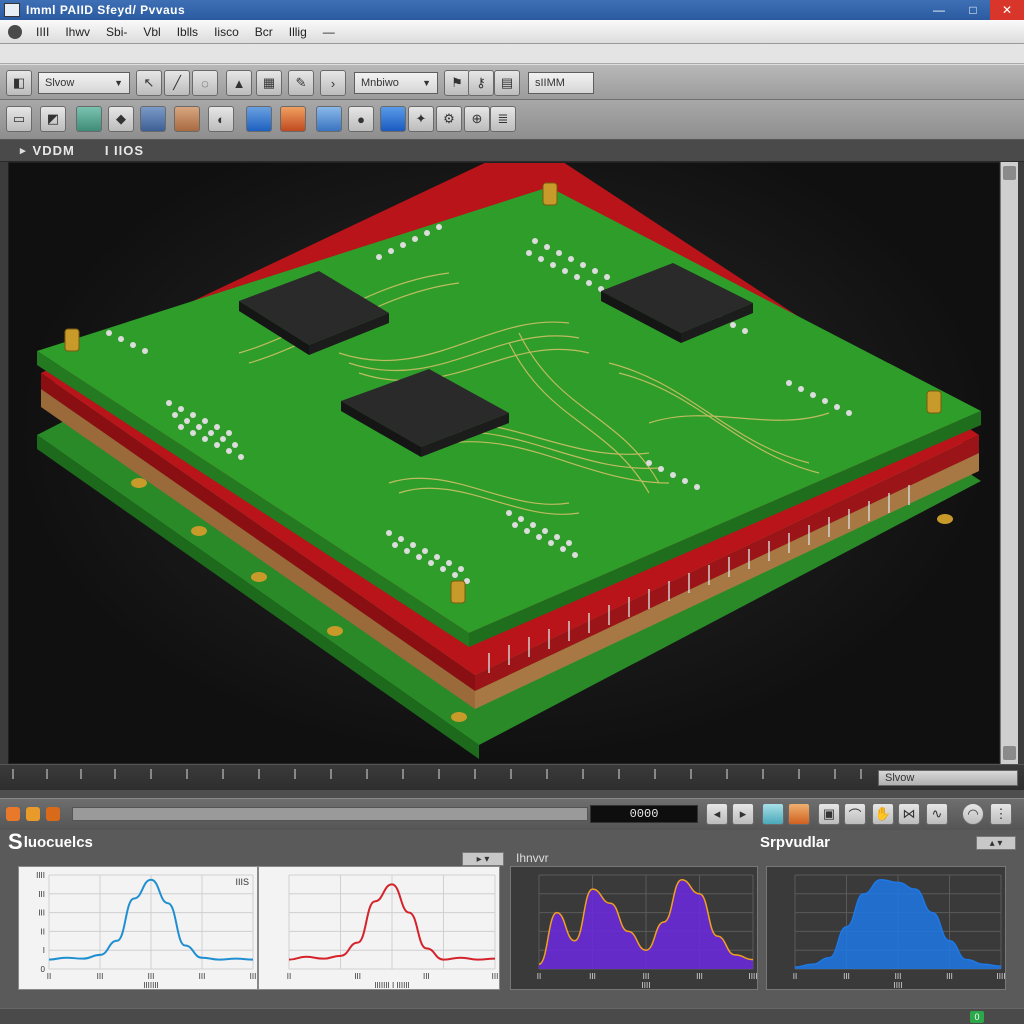 This screenshot has width=1024, height=1024. What do you see at coordinates (89, 119) in the screenshot?
I see `prism-icon` at bounding box center [89, 119].